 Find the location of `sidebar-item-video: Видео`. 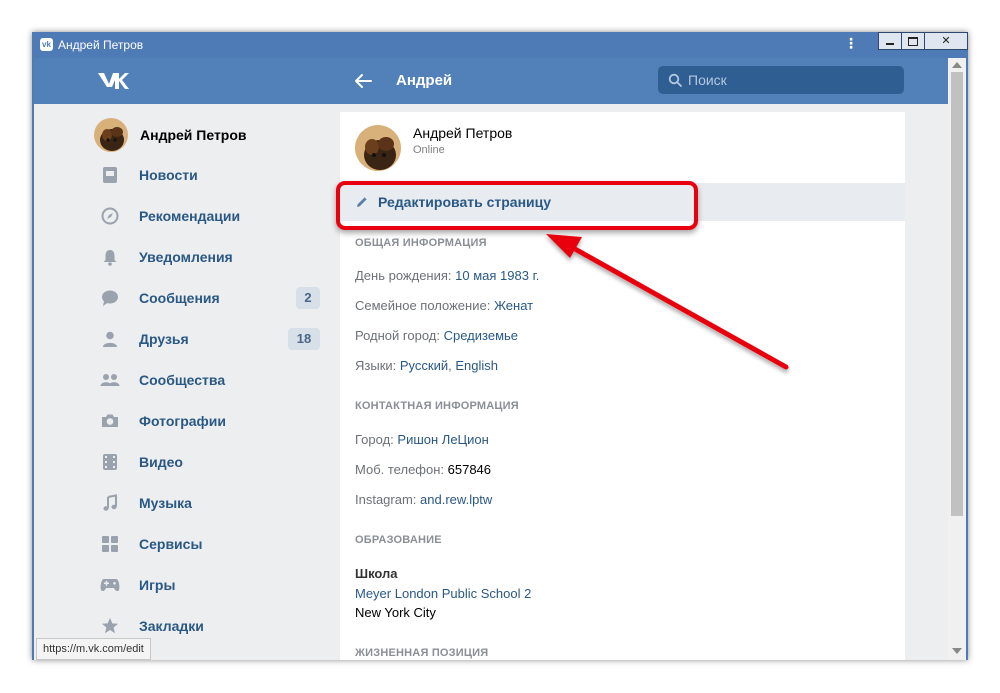

sidebar-item-video: Видео is located at coordinates (210, 462).